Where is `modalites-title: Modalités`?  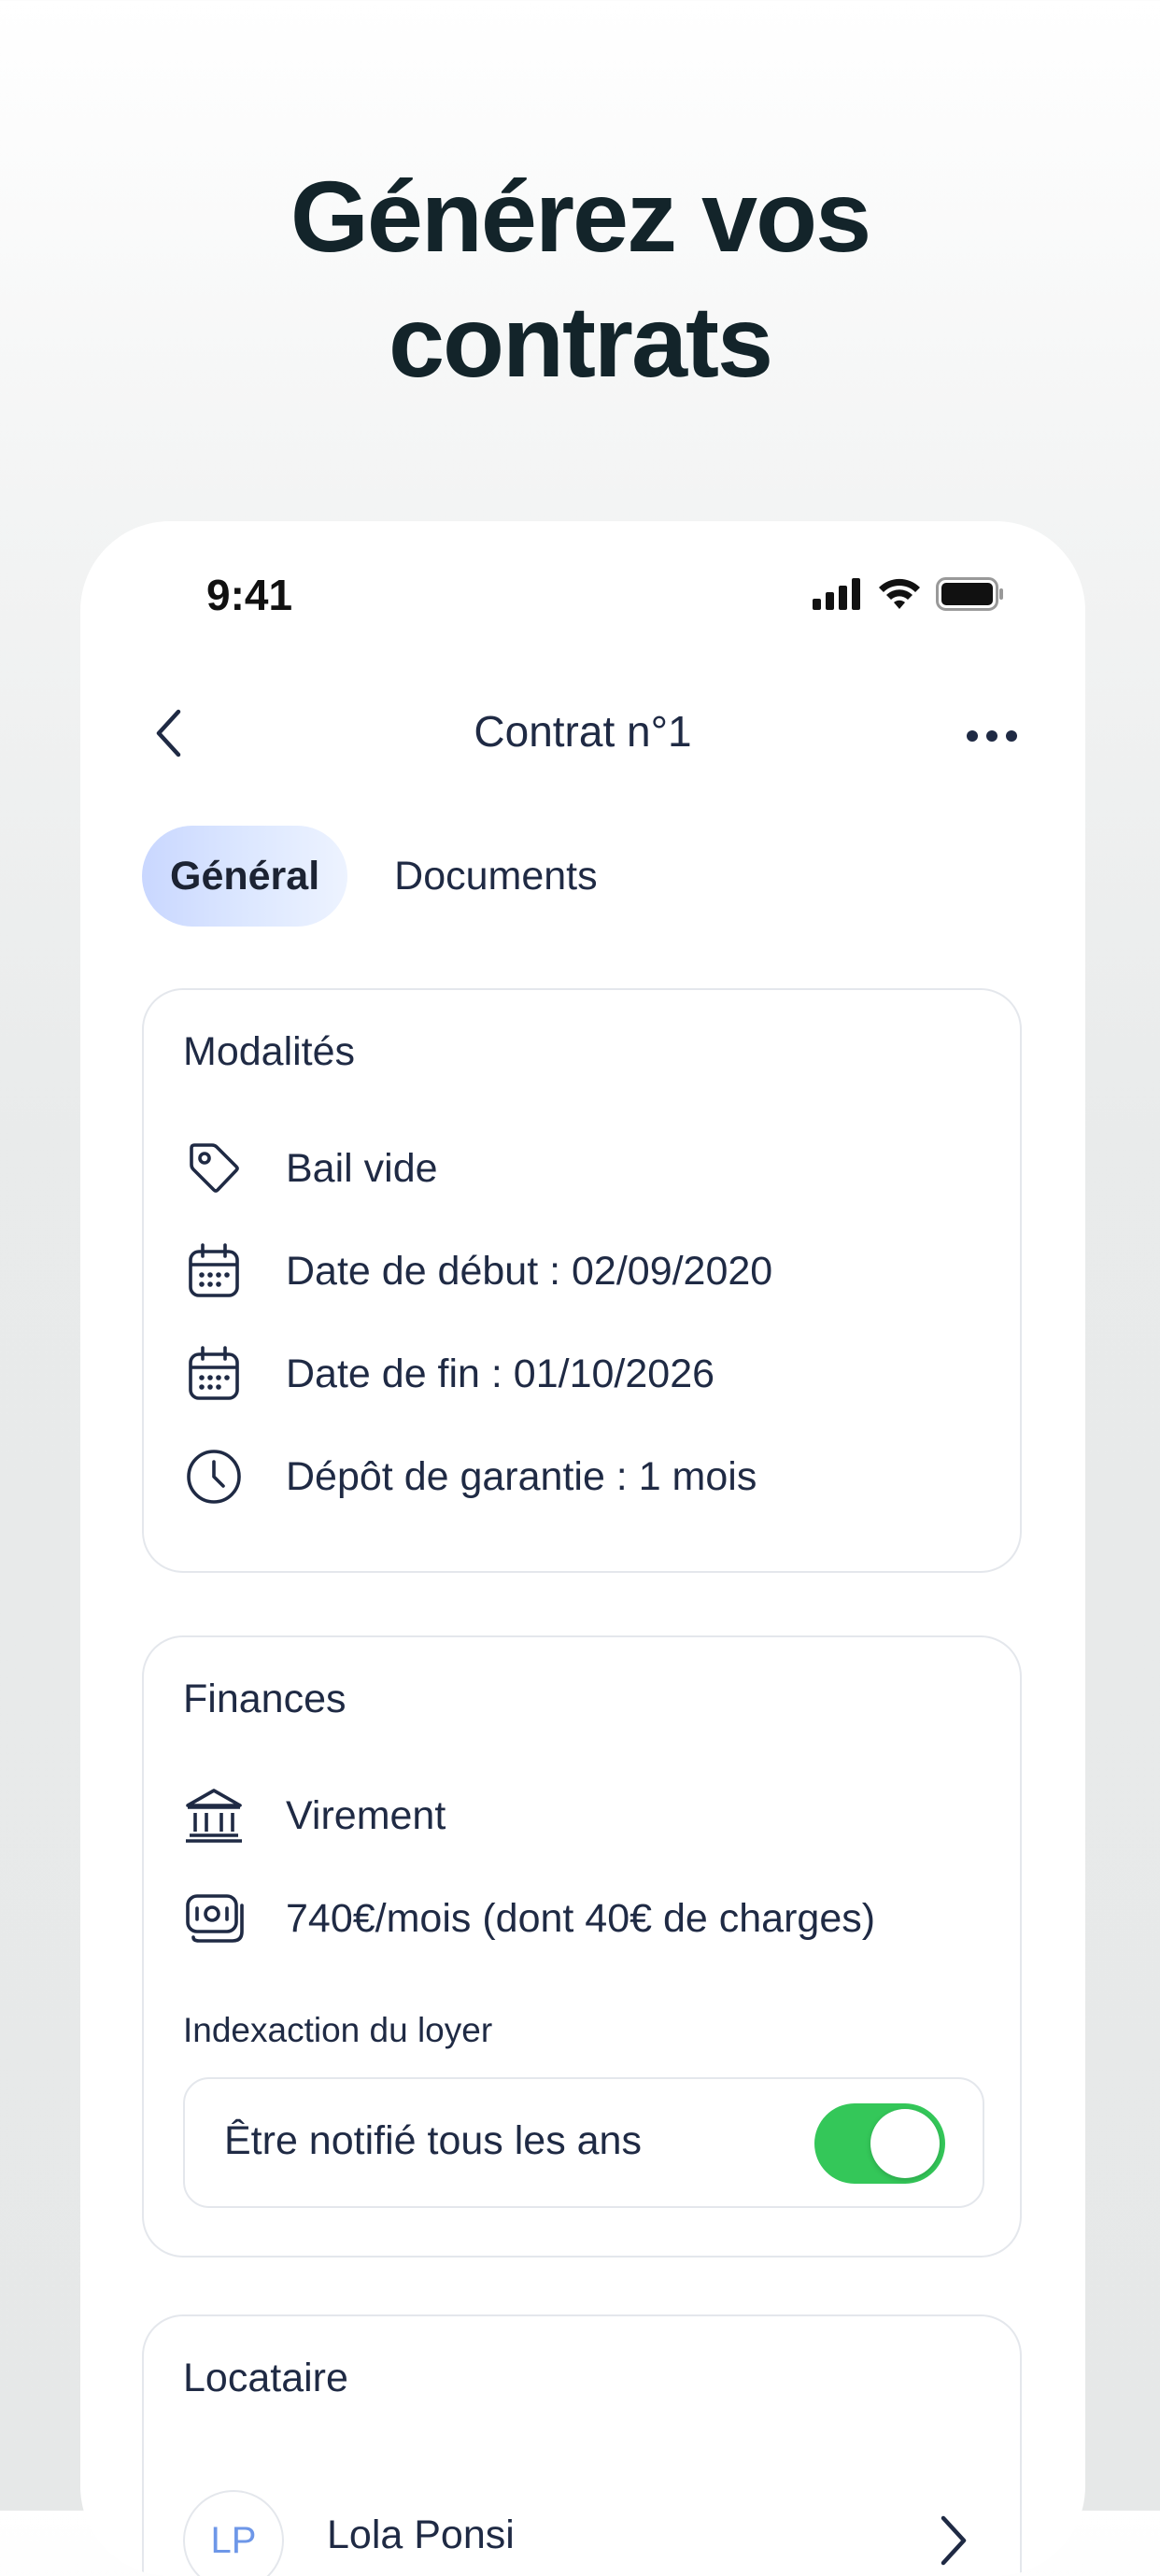
modalites-title: Modalités is located at coordinates (270, 1051).